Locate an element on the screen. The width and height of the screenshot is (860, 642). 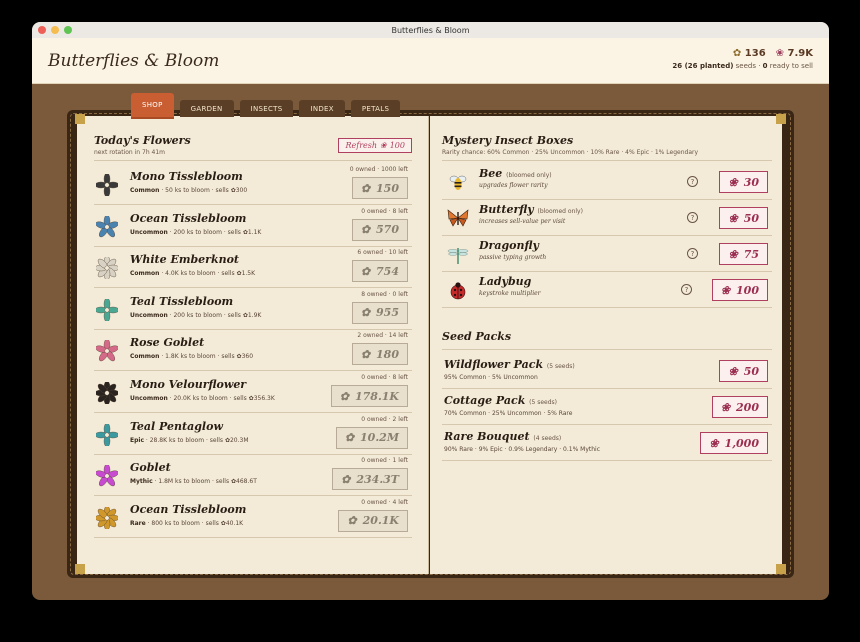
buy-insect-box-button: ❀ 100 is located at coordinates (739, 290).